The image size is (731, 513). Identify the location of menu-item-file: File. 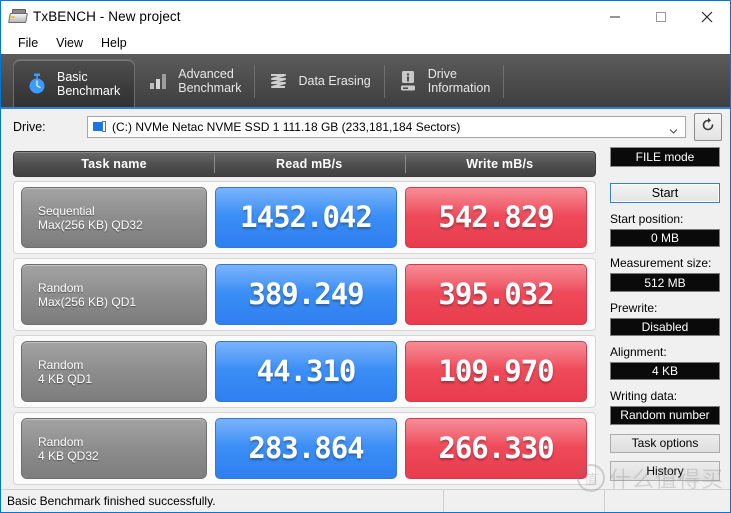
(28, 43).